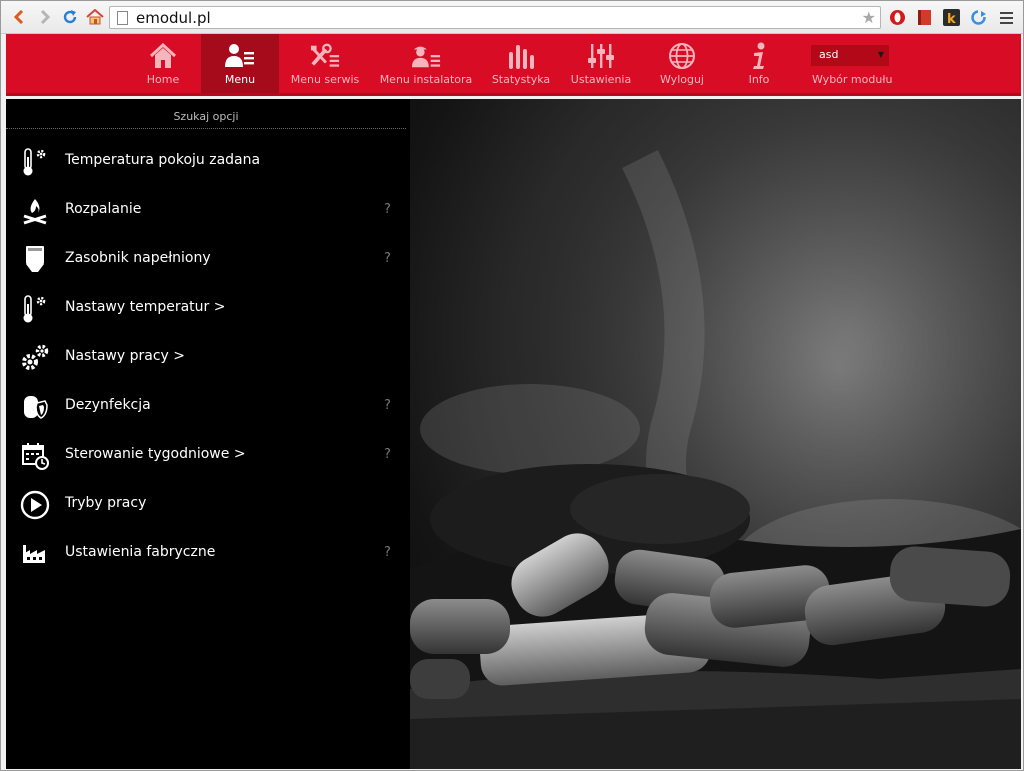  I want to click on nav-statystyka: Statystyka, so click(521, 63).